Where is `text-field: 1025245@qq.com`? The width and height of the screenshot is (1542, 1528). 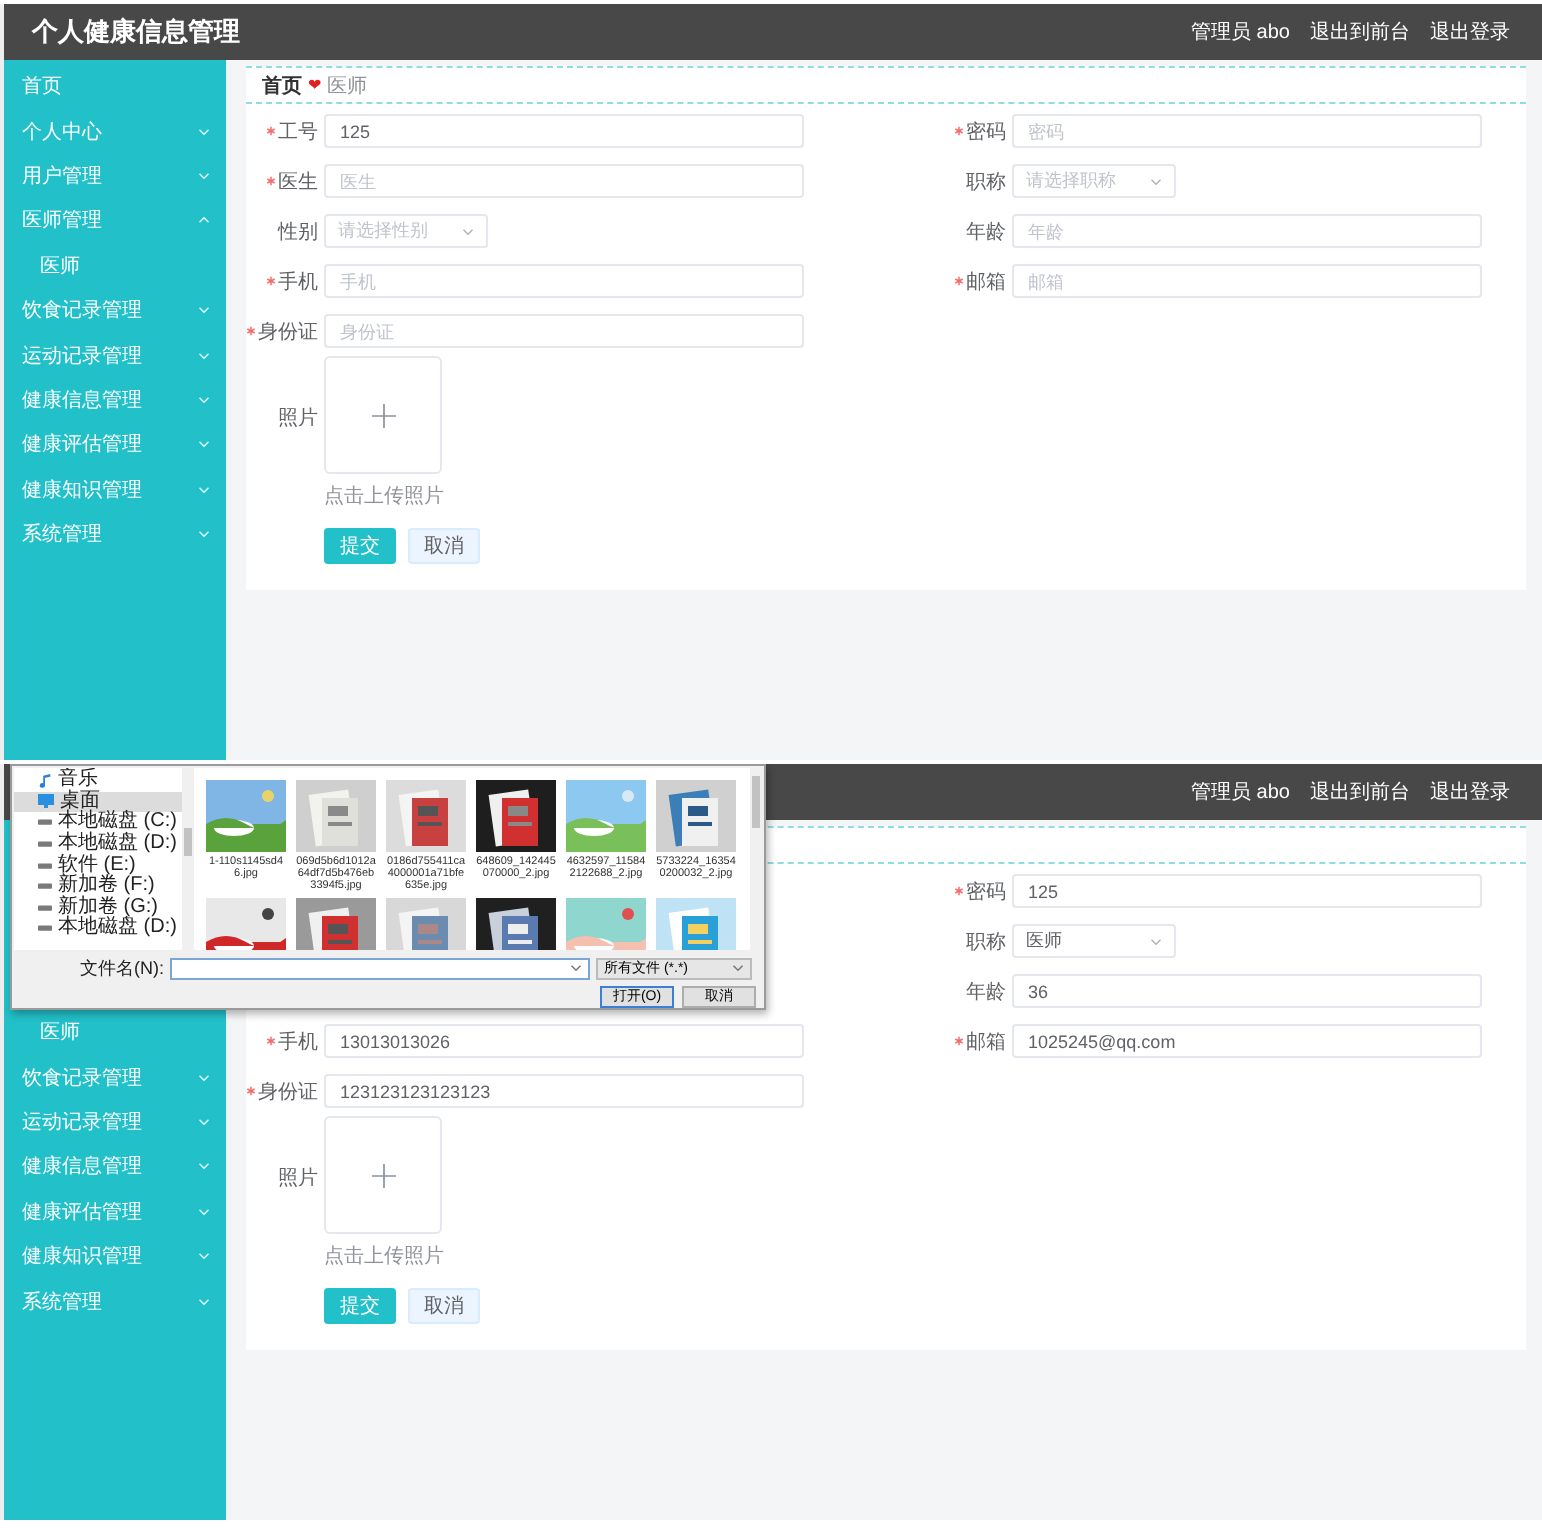
text-field: 1025245@qq.com is located at coordinates (1247, 1041).